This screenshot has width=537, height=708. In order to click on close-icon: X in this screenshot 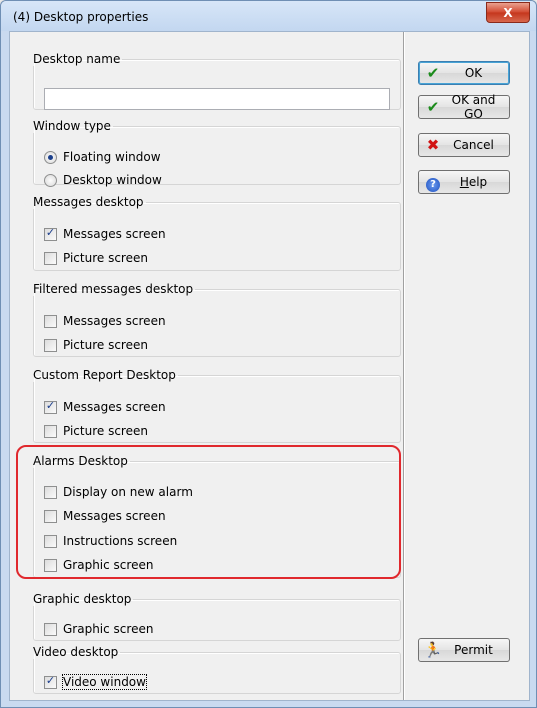, I will do `click(508, 12)`.